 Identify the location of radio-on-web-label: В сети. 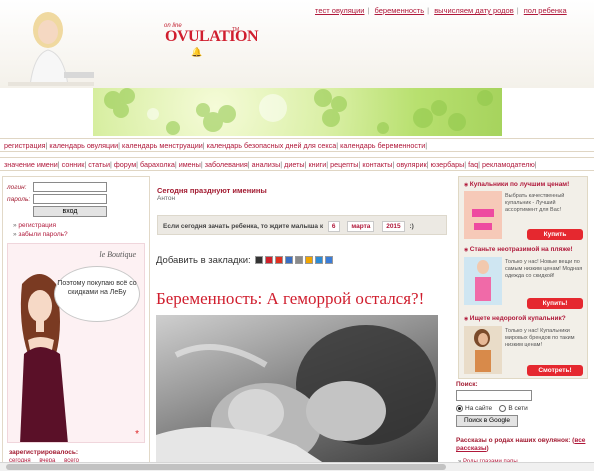
(518, 409).